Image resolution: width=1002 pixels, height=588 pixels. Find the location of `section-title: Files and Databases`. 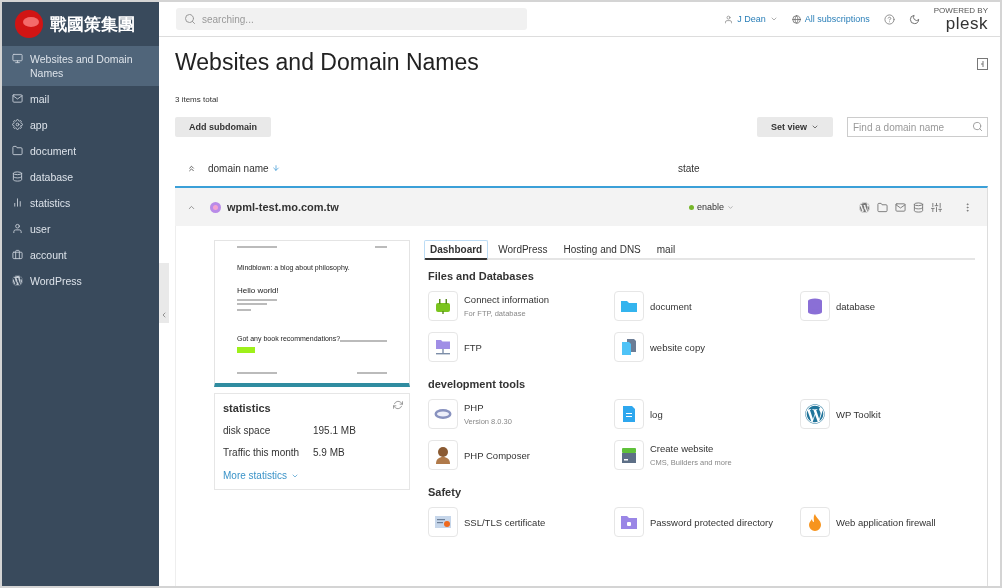

section-title: Files and Databases is located at coordinates (481, 276).